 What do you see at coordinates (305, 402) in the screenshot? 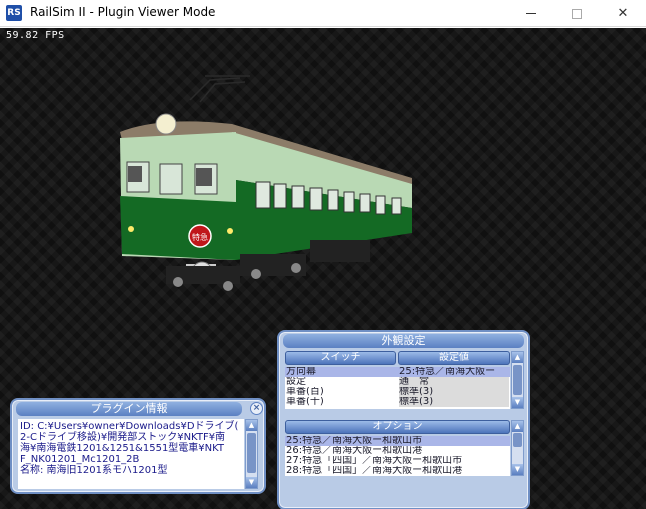
I see `switch-name: 車番(十)` at bounding box center [305, 402].